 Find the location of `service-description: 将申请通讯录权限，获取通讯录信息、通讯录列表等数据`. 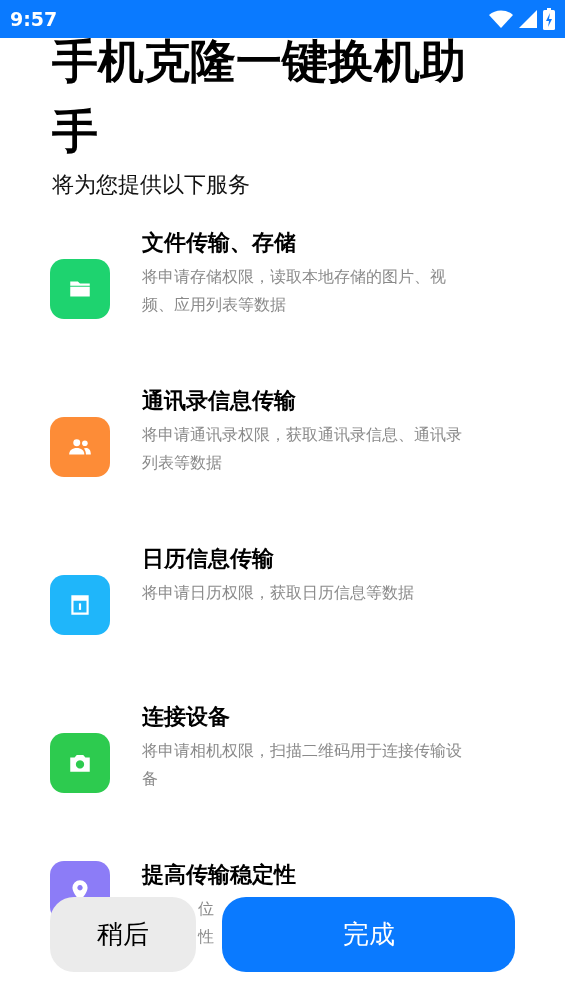

service-description: 将申请通讯录权限，获取通讯录信息、通讯录列表等数据 is located at coordinates (302, 449).